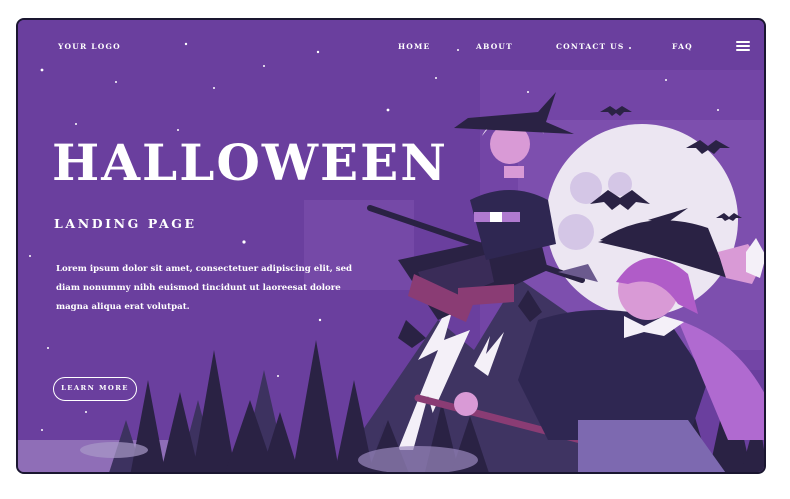 Image resolution: width=790 pixels, height=499 pixels. What do you see at coordinates (89, 46) in the screenshot?
I see `logo: YOUR LOGO` at bounding box center [89, 46].